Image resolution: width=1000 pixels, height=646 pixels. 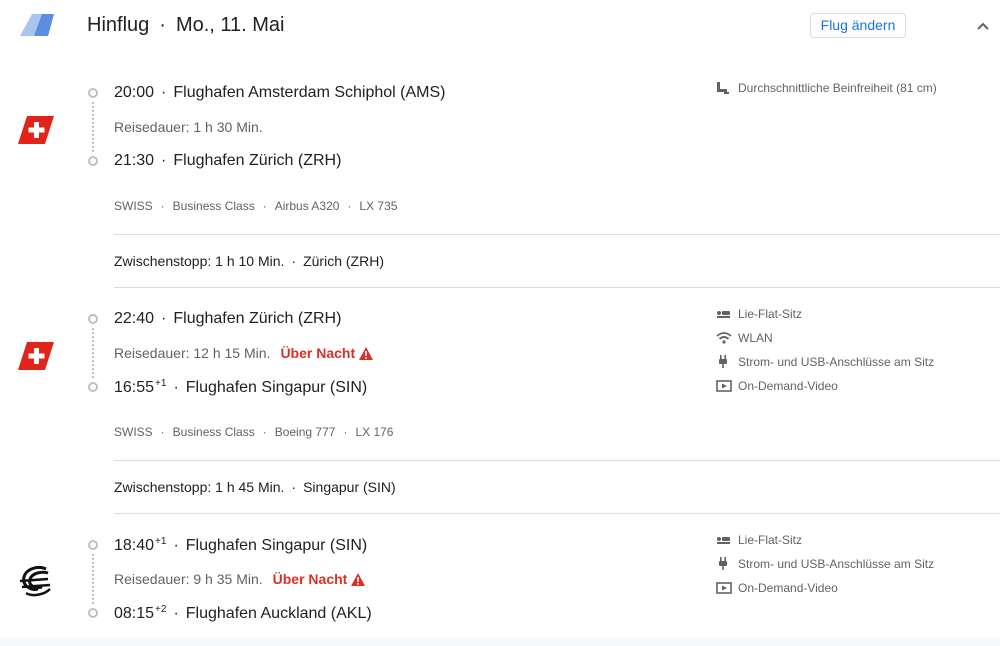 I want to click on flight-duration-row: Reisedauer: 9 h 35 Min. Über Nacht, so click(x=240, y=579).